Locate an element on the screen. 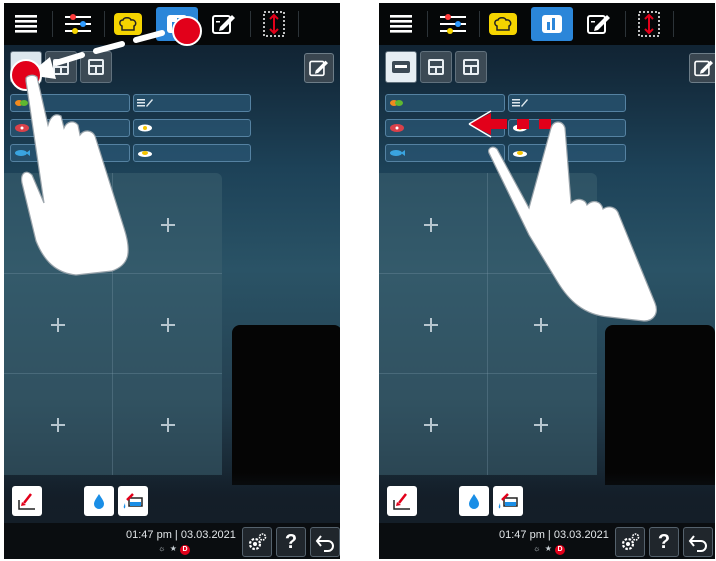  gear-icon is located at coordinates (630, 542).